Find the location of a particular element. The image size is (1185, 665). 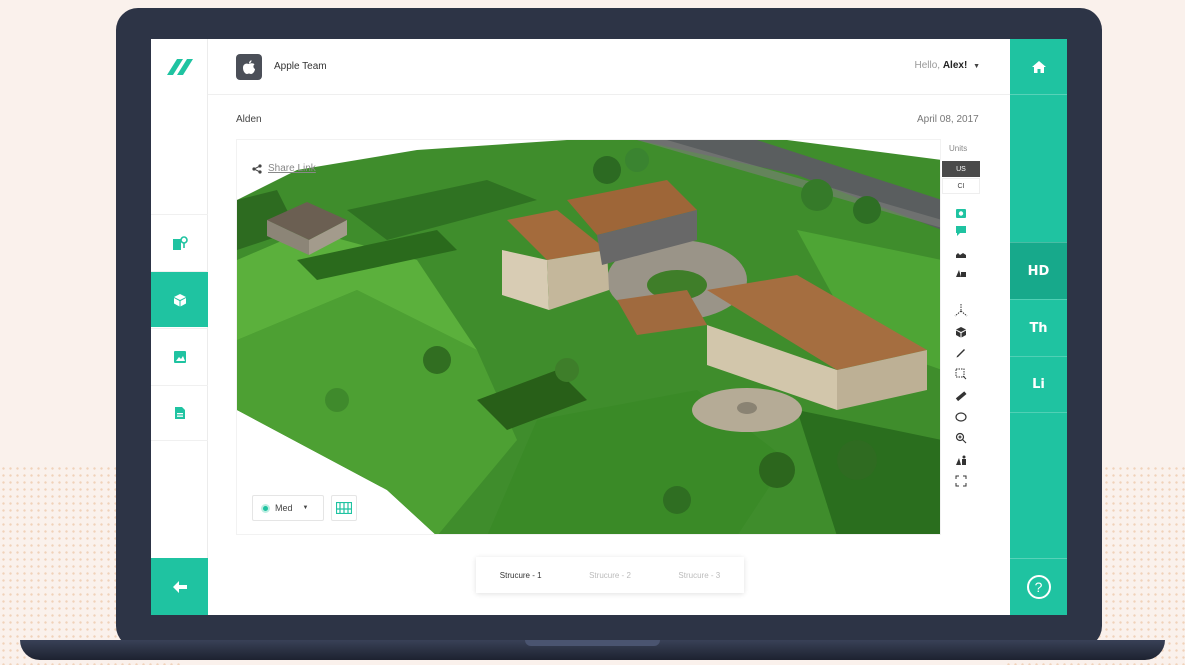

draw-tool is located at coordinates (961, 352).